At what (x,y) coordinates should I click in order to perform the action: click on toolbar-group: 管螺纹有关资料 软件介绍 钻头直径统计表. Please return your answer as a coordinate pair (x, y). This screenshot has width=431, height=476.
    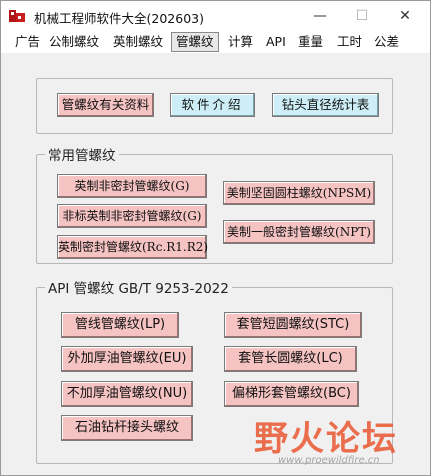
    Looking at the image, I should click on (214, 106).